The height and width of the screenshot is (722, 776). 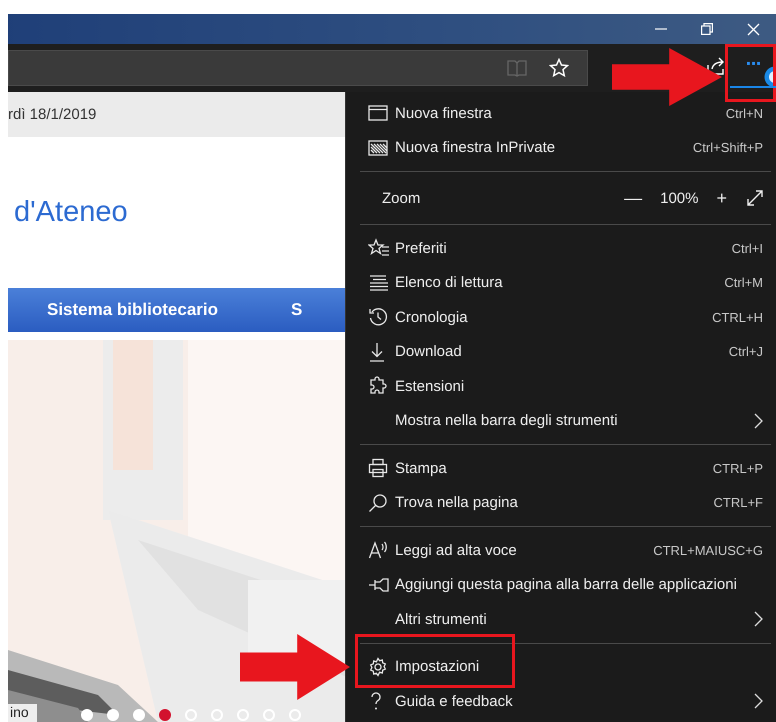 What do you see at coordinates (561, 468) in the screenshot?
I see `menu-item: Stampa CTRL+P` at bounding box center [561, 468].